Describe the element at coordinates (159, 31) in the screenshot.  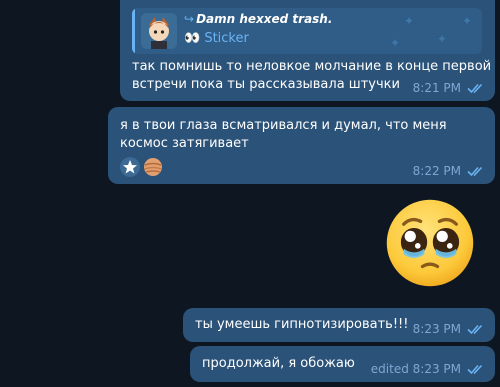
I see `sticker-thumbnail` at that location.